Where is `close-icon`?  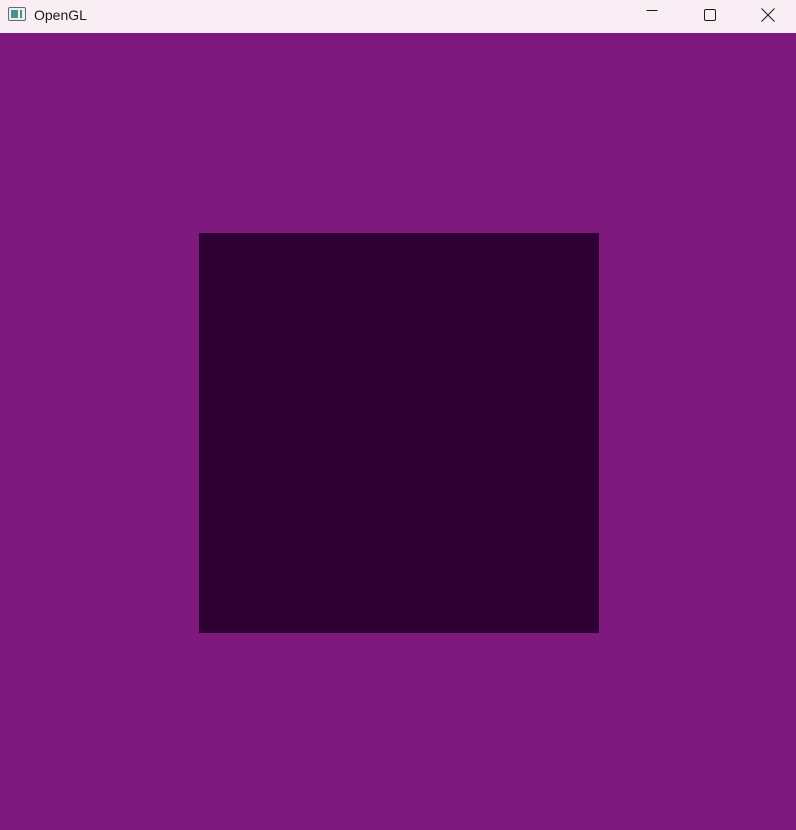 close-icon is located at coordinates (768, 15).